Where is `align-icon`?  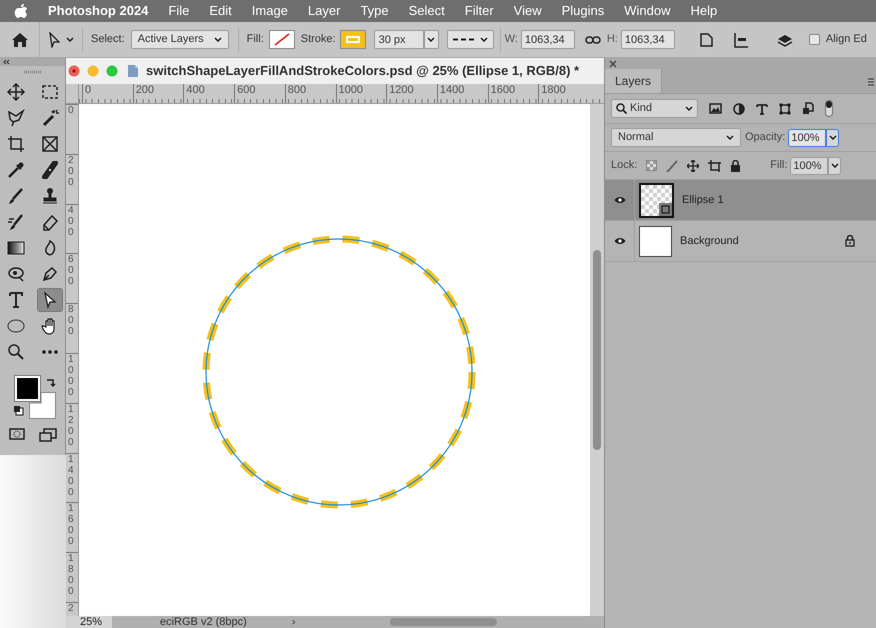
align-icon is located at coordinates (740, 40).